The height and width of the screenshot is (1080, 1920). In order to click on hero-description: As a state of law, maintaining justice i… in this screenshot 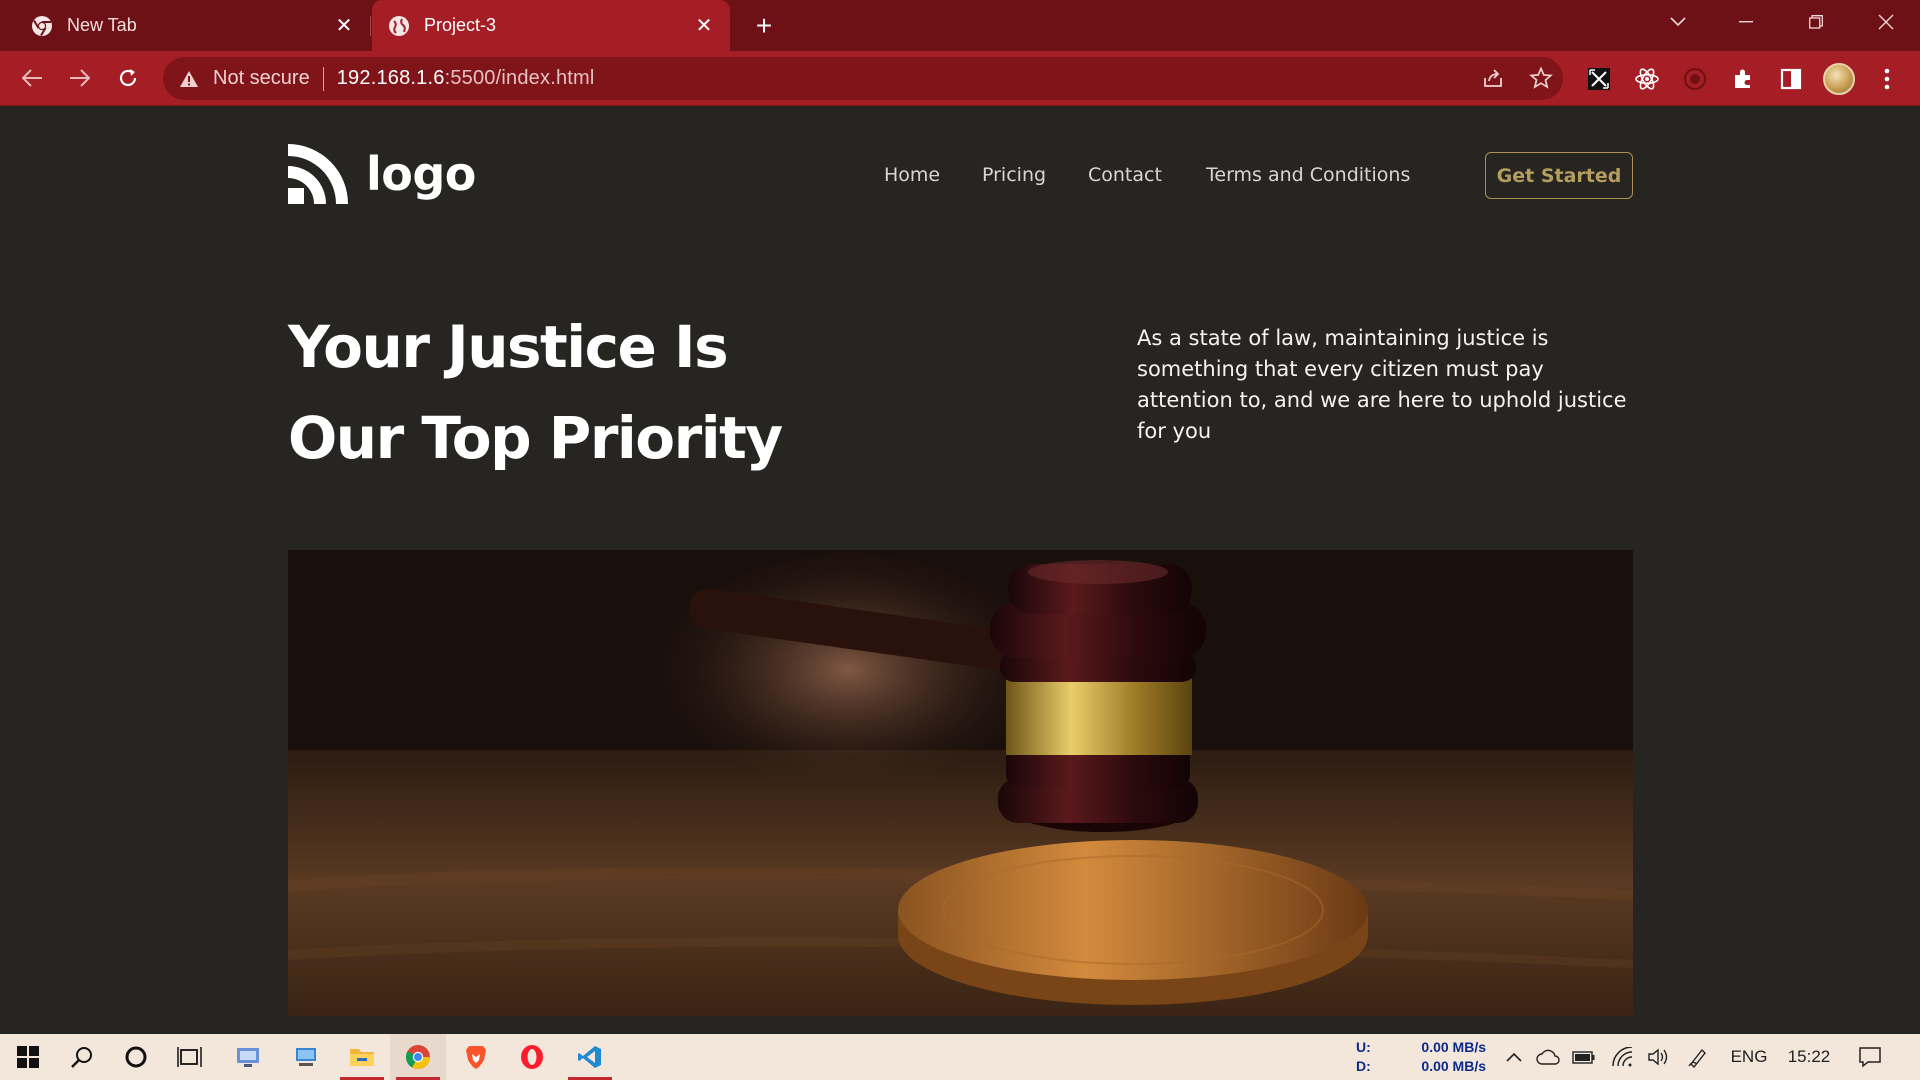, I will do `click(1382, 384)`.